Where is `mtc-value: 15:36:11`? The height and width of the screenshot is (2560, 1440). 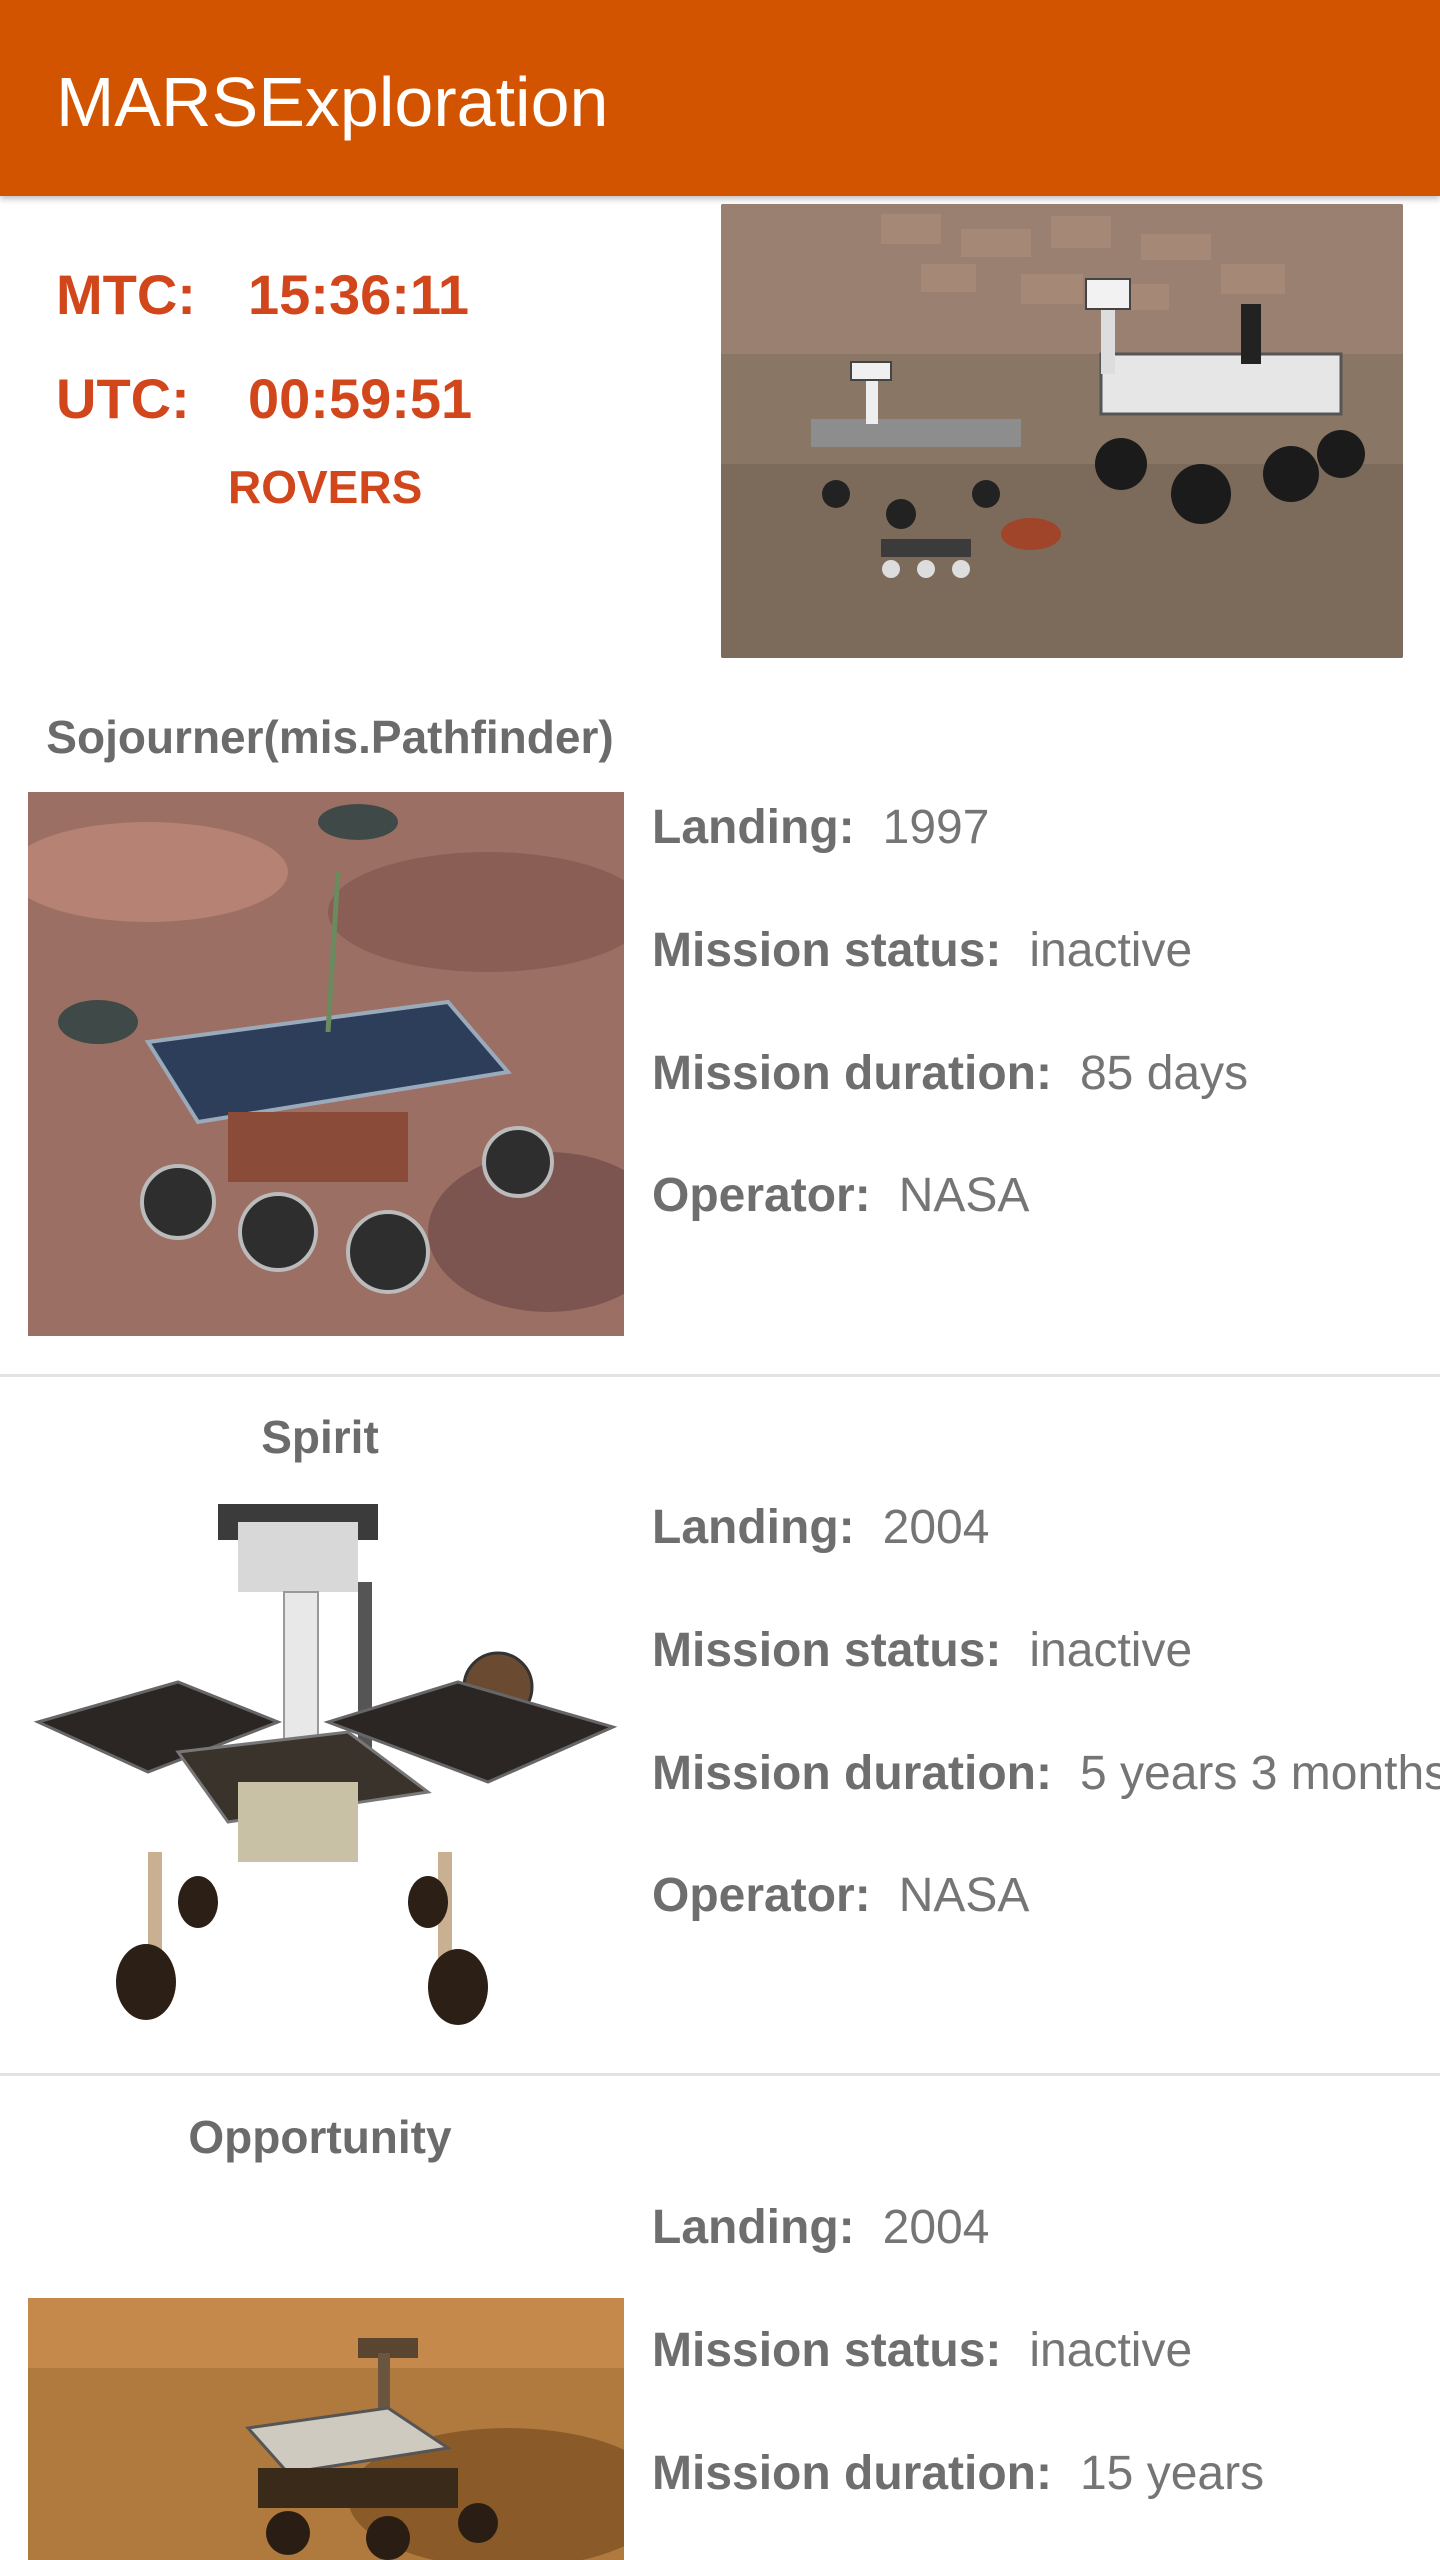 mtc-value: 15:36:11 is located at coordinates (359, 294).